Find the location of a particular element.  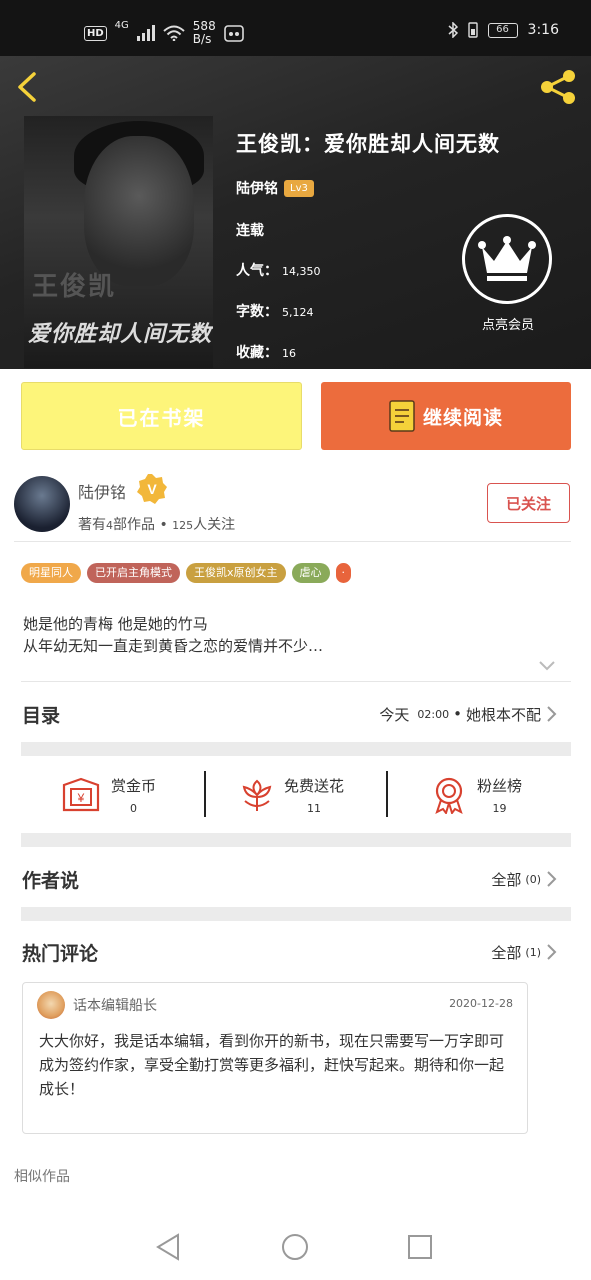

tag-item: 王俊凯x原创女主 is located at coordinates (236, 573).